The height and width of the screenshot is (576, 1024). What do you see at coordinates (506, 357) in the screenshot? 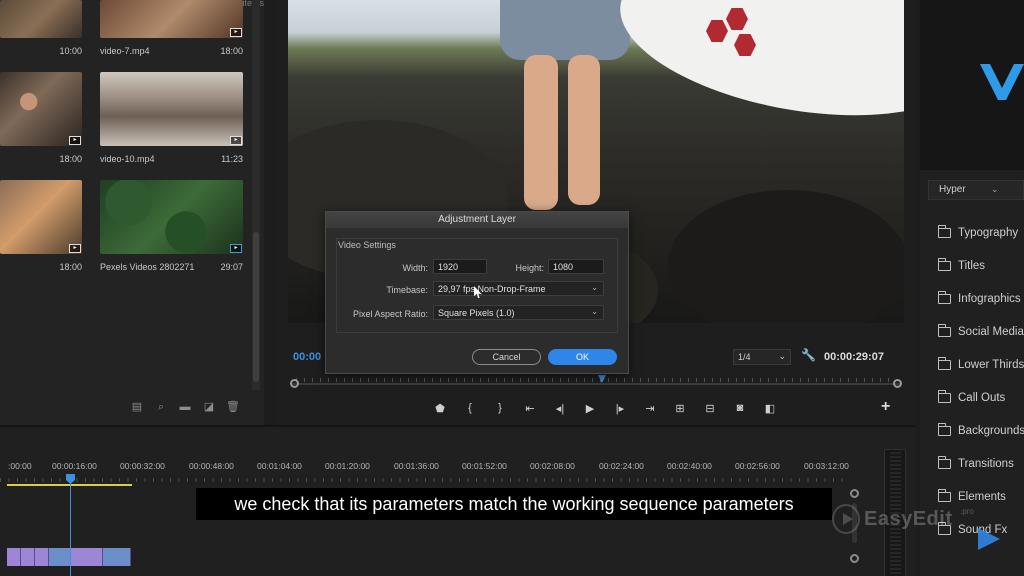
I see `cancel-button: Cancel` at bounding box center [506, 357].